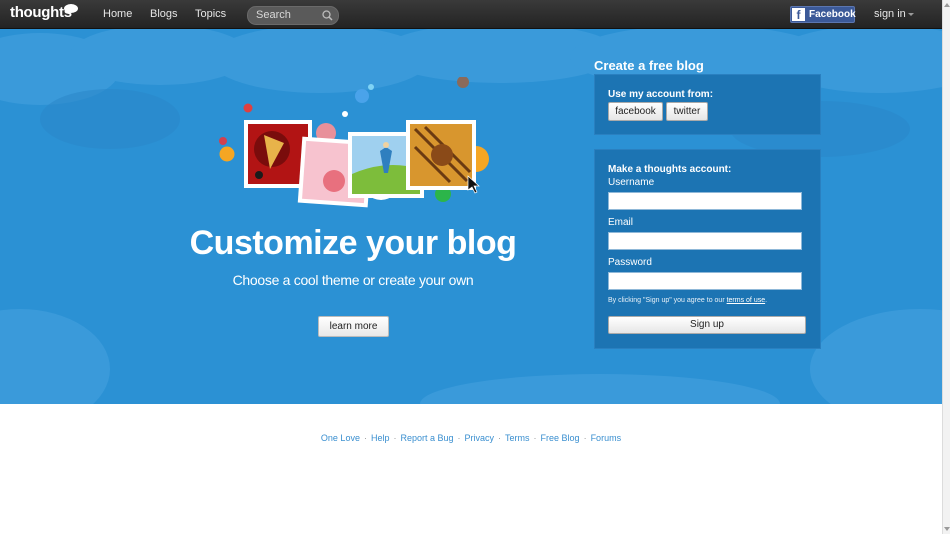 The width and height of the screenshot is (950, 534). I want to click on vertical-scrollbar, so click(946, 267).